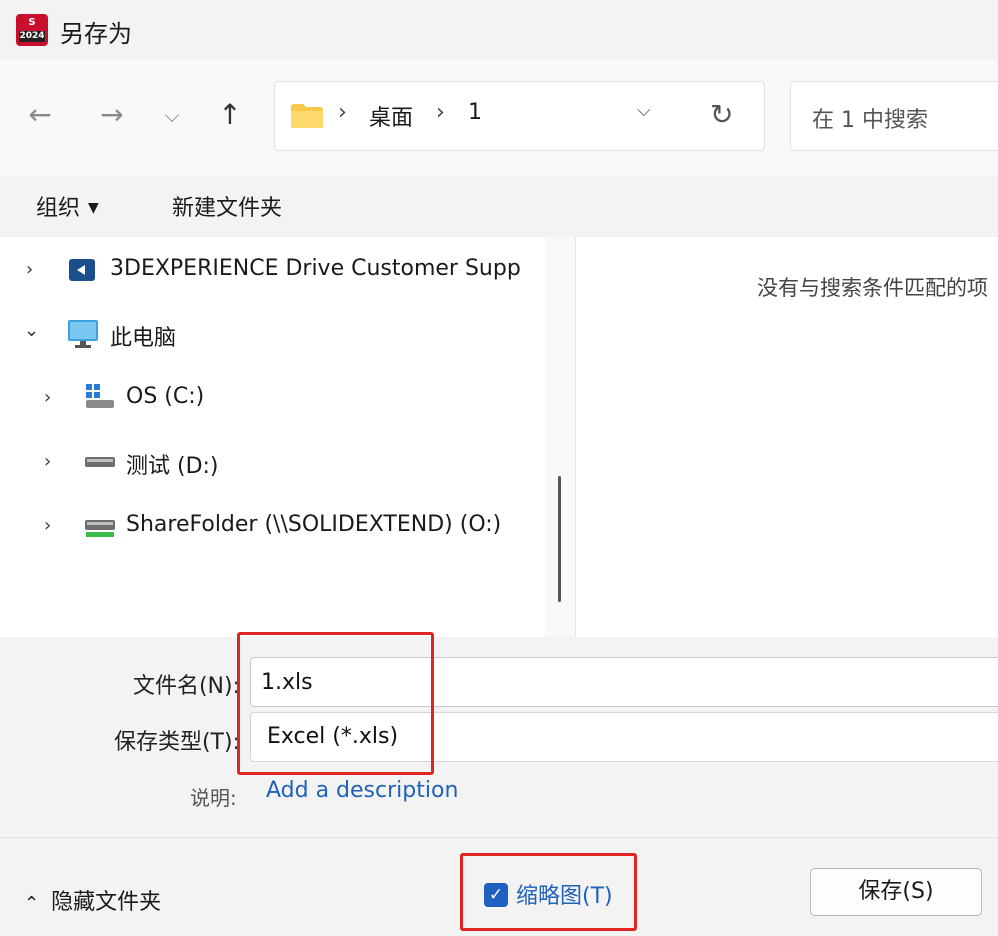  I want to click on app-logo-mark: S, so click(32, 22).